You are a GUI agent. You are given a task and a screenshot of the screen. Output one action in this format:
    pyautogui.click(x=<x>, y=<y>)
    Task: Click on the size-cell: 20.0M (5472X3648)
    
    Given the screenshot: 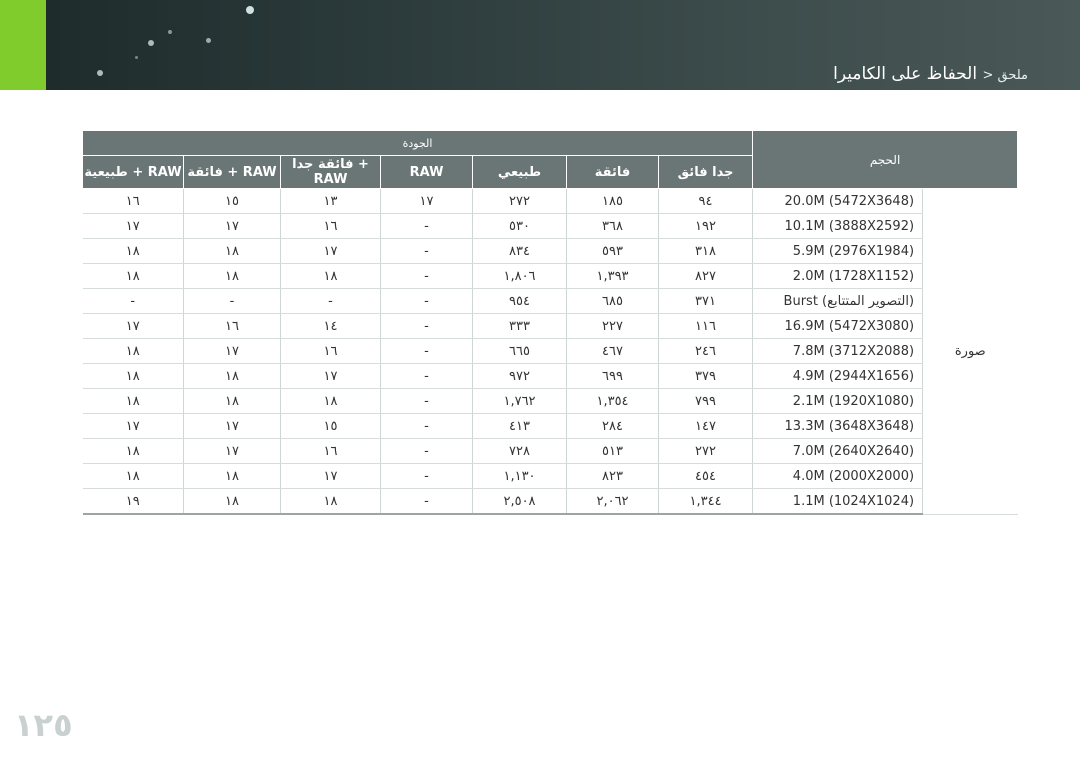 What is the action you would take?
    pyautogui.click(x=838, y=201)
    